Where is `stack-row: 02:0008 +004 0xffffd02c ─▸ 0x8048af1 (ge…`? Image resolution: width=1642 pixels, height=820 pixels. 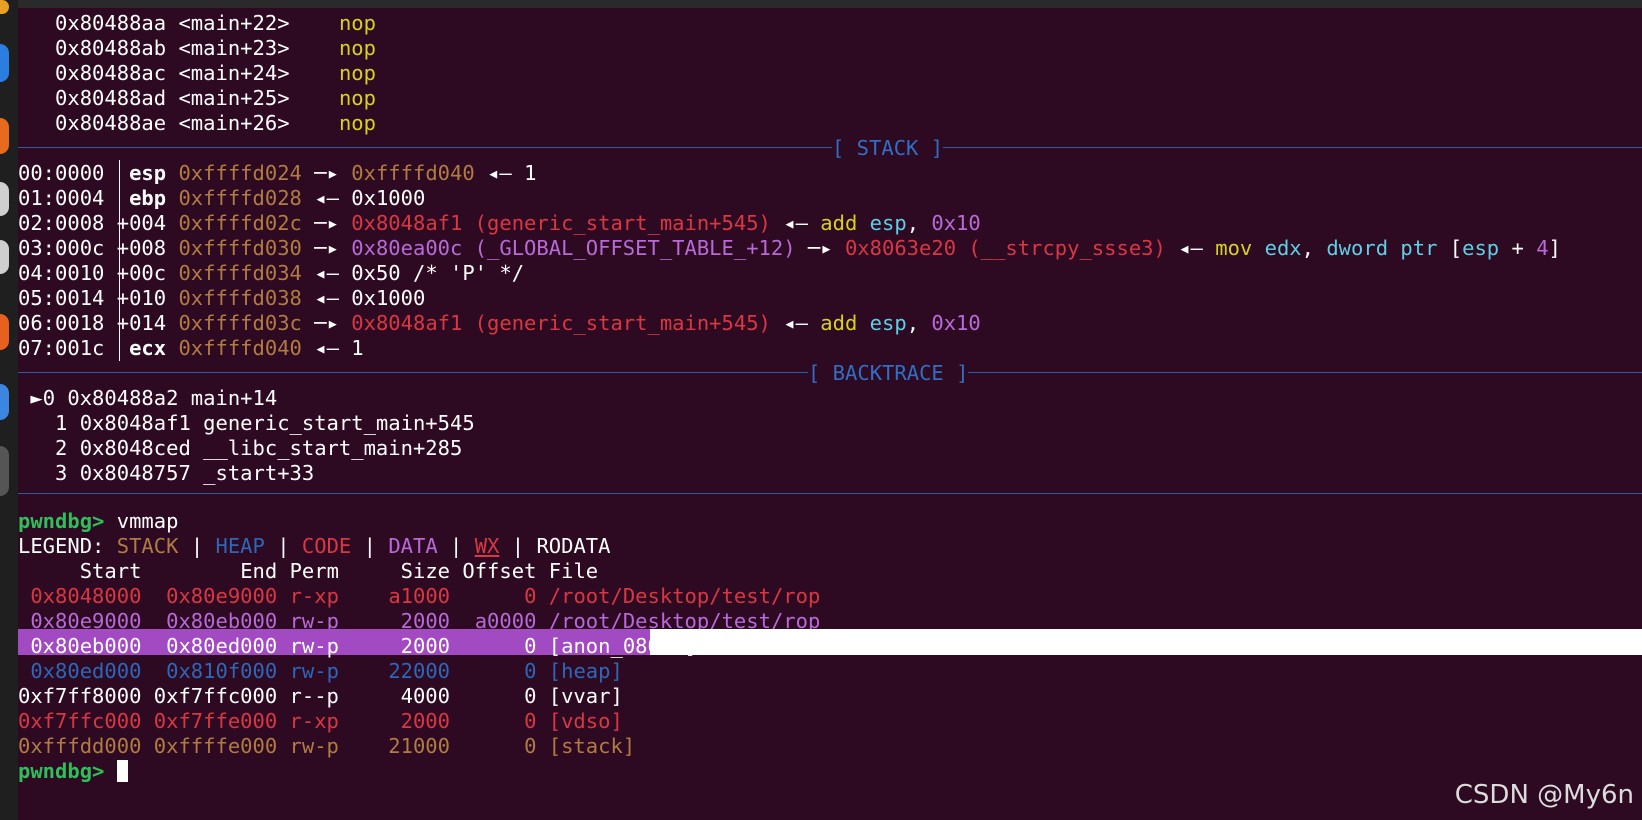 stack-row: 02:0008 +004 0xffffd02c ─▸ 0x8048af1 (ge… is located at coordinates (499, 223).